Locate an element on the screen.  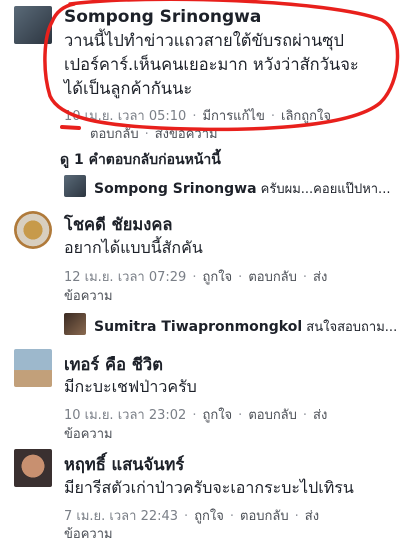
view-previous-replies-link: ดู 1 คำตอบกลับก่อนหน้านี้ is located at coordinates (140, 160).